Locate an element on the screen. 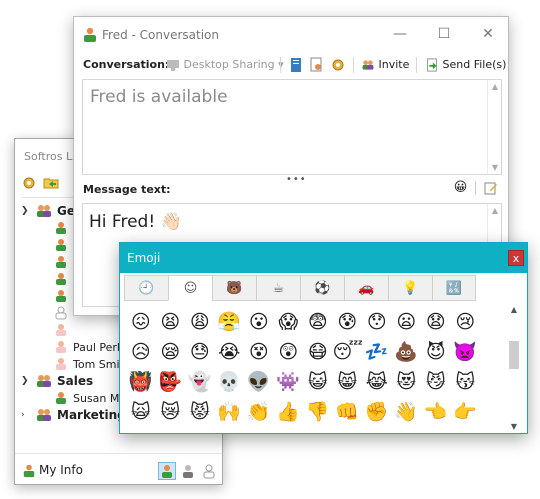 The width and height of the screenshot is (540, 499). tab-smileys-icon: ☺ is located at coordinates (190, 288).